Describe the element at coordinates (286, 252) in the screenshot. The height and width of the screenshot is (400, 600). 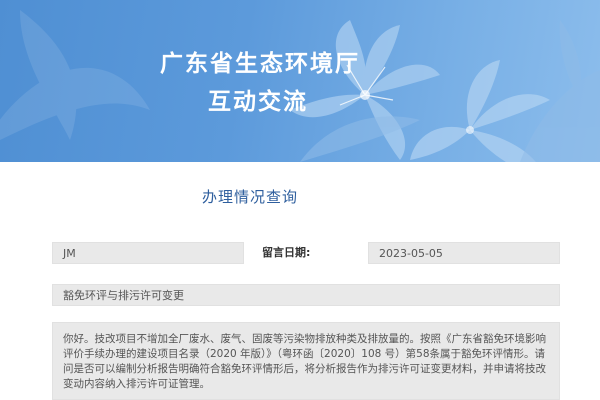
I see `message-date-label: 留言日期:` at that location.